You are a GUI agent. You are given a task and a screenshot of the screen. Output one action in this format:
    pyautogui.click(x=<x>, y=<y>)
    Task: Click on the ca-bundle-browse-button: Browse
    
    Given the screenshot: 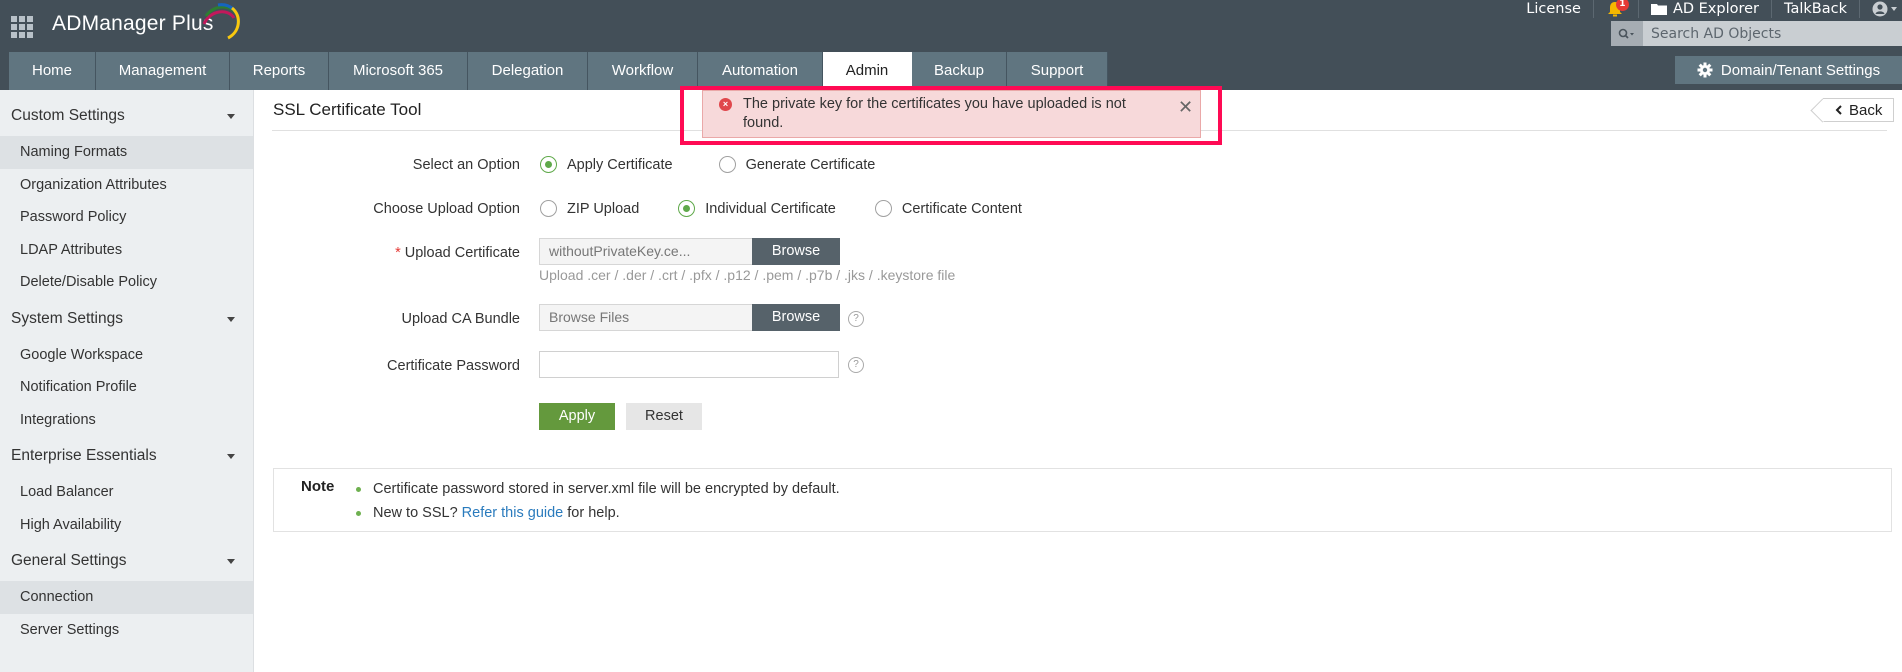 What is the action you would take?
    pyautogui.click(x=796, y=317)
    